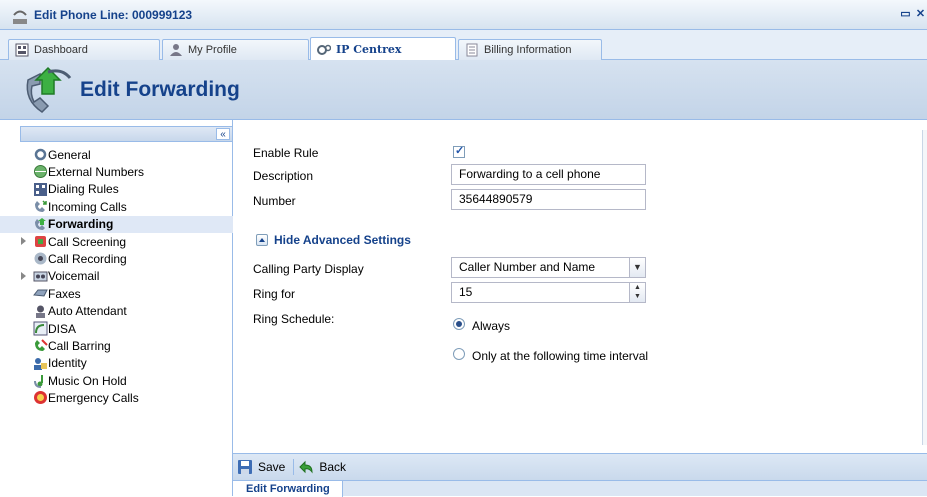 The height and width of the screenshot is (497, 927). Describe the element at coordinates (40, 258) in the screenshot. I see `call-recording-icon` at that location.